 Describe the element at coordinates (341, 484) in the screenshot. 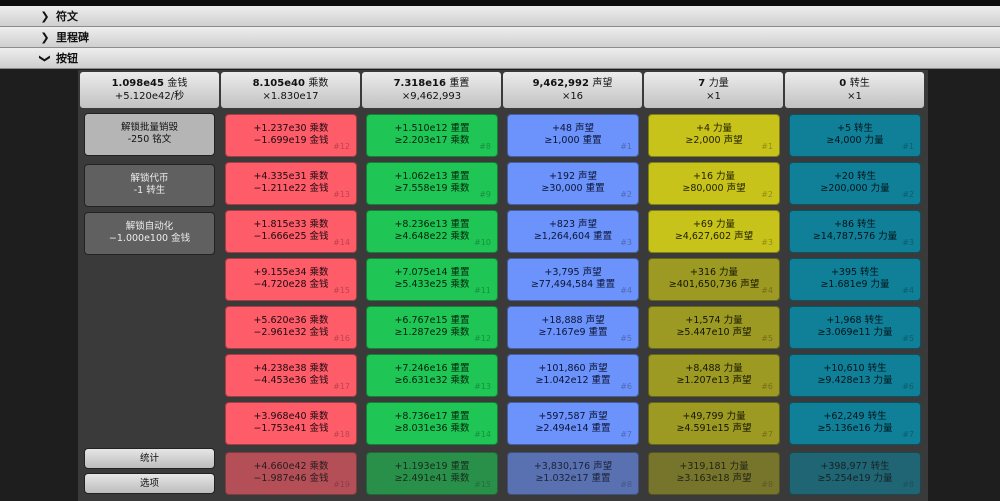

I see `upgrade-index: #19` at that location.